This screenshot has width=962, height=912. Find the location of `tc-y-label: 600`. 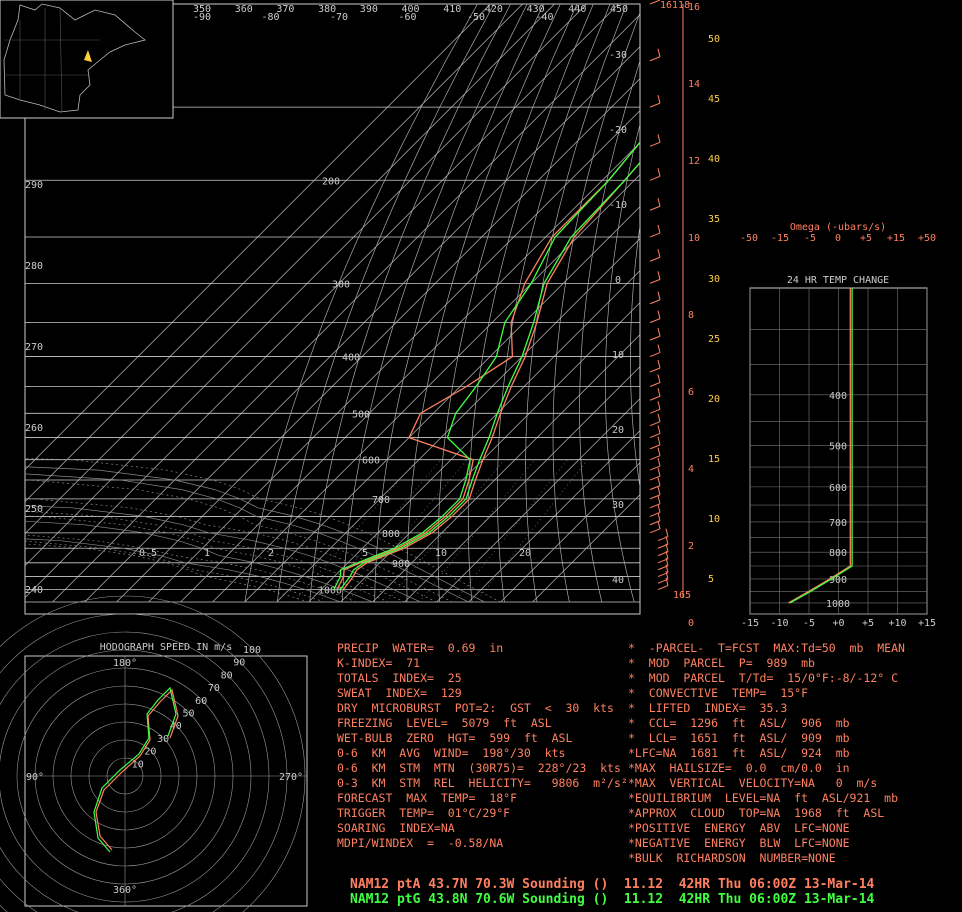

tc-y-label: 600 is located at coordinates (838, 488).